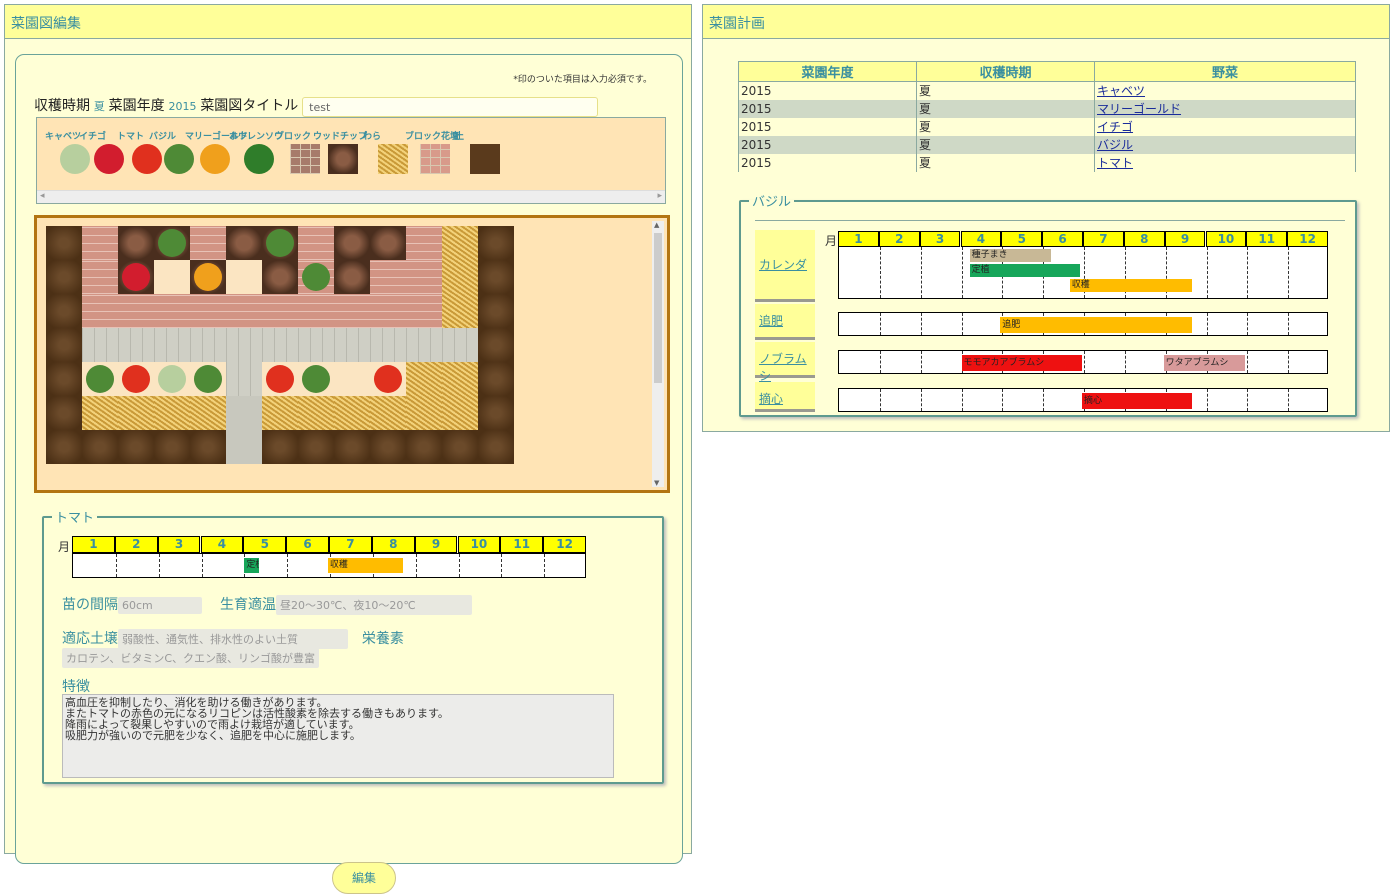 The image size is (1398, 894). I want to click on table-row: 2015 夏バジル, so click(1047, 144).